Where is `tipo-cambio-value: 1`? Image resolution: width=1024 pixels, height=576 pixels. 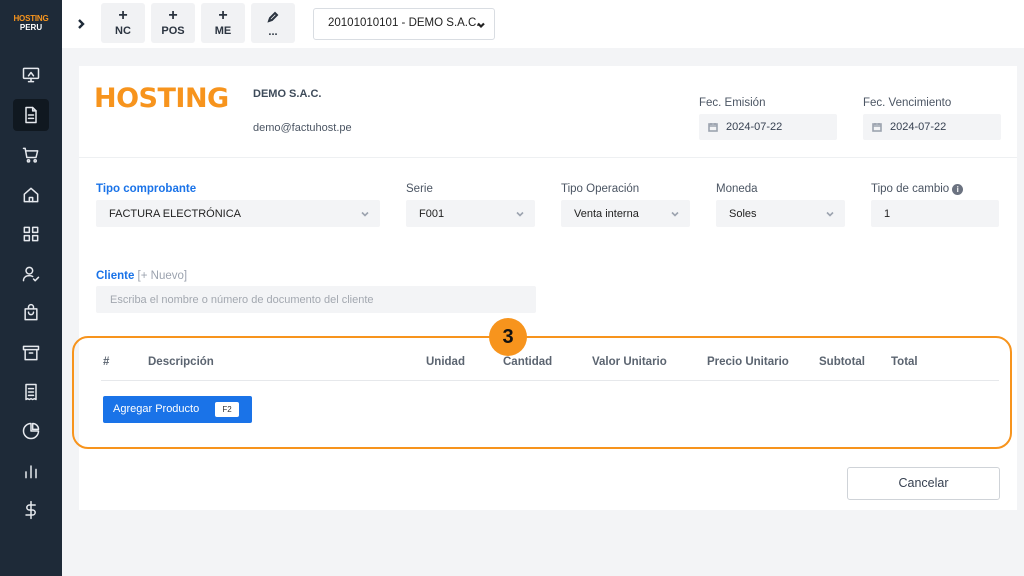 tipo-cambio-value: 1 is located at coordinates (887, 214).